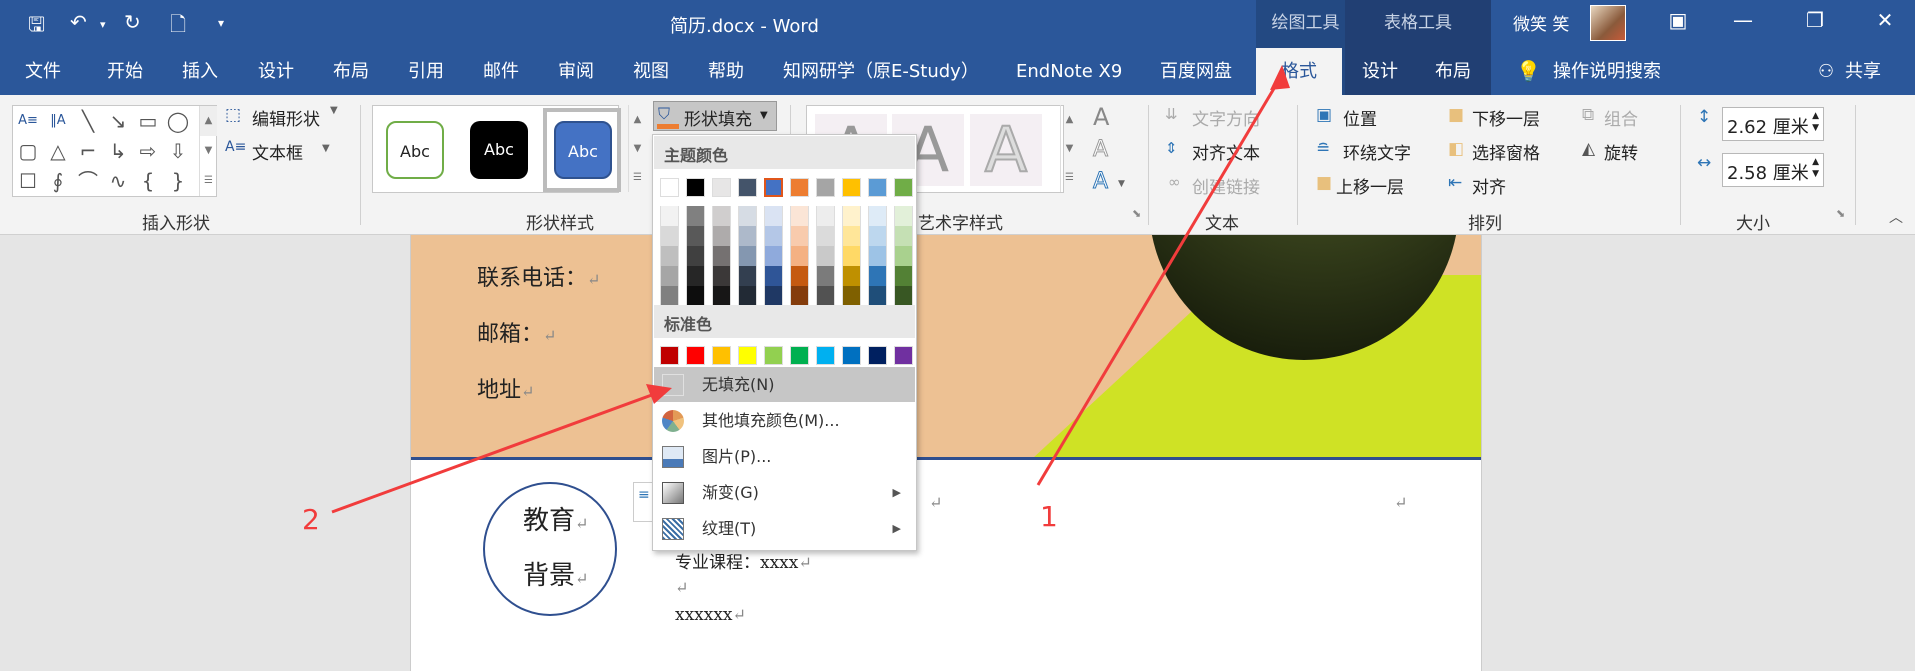 This screenshot has height=671, width=1915. I want to click on annotation-label-1: 1, so click(1049, 516).